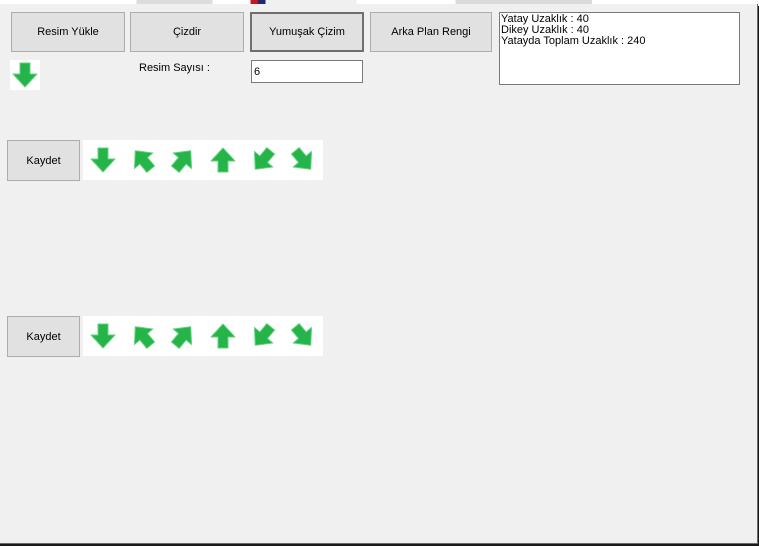 The width and height of the screenshot is (759, 546). What do you see at coordinates (431, 32) in the screenshot?
I see `background-color-button: Arka Plan Rengi` at bounding box center [431, 32].